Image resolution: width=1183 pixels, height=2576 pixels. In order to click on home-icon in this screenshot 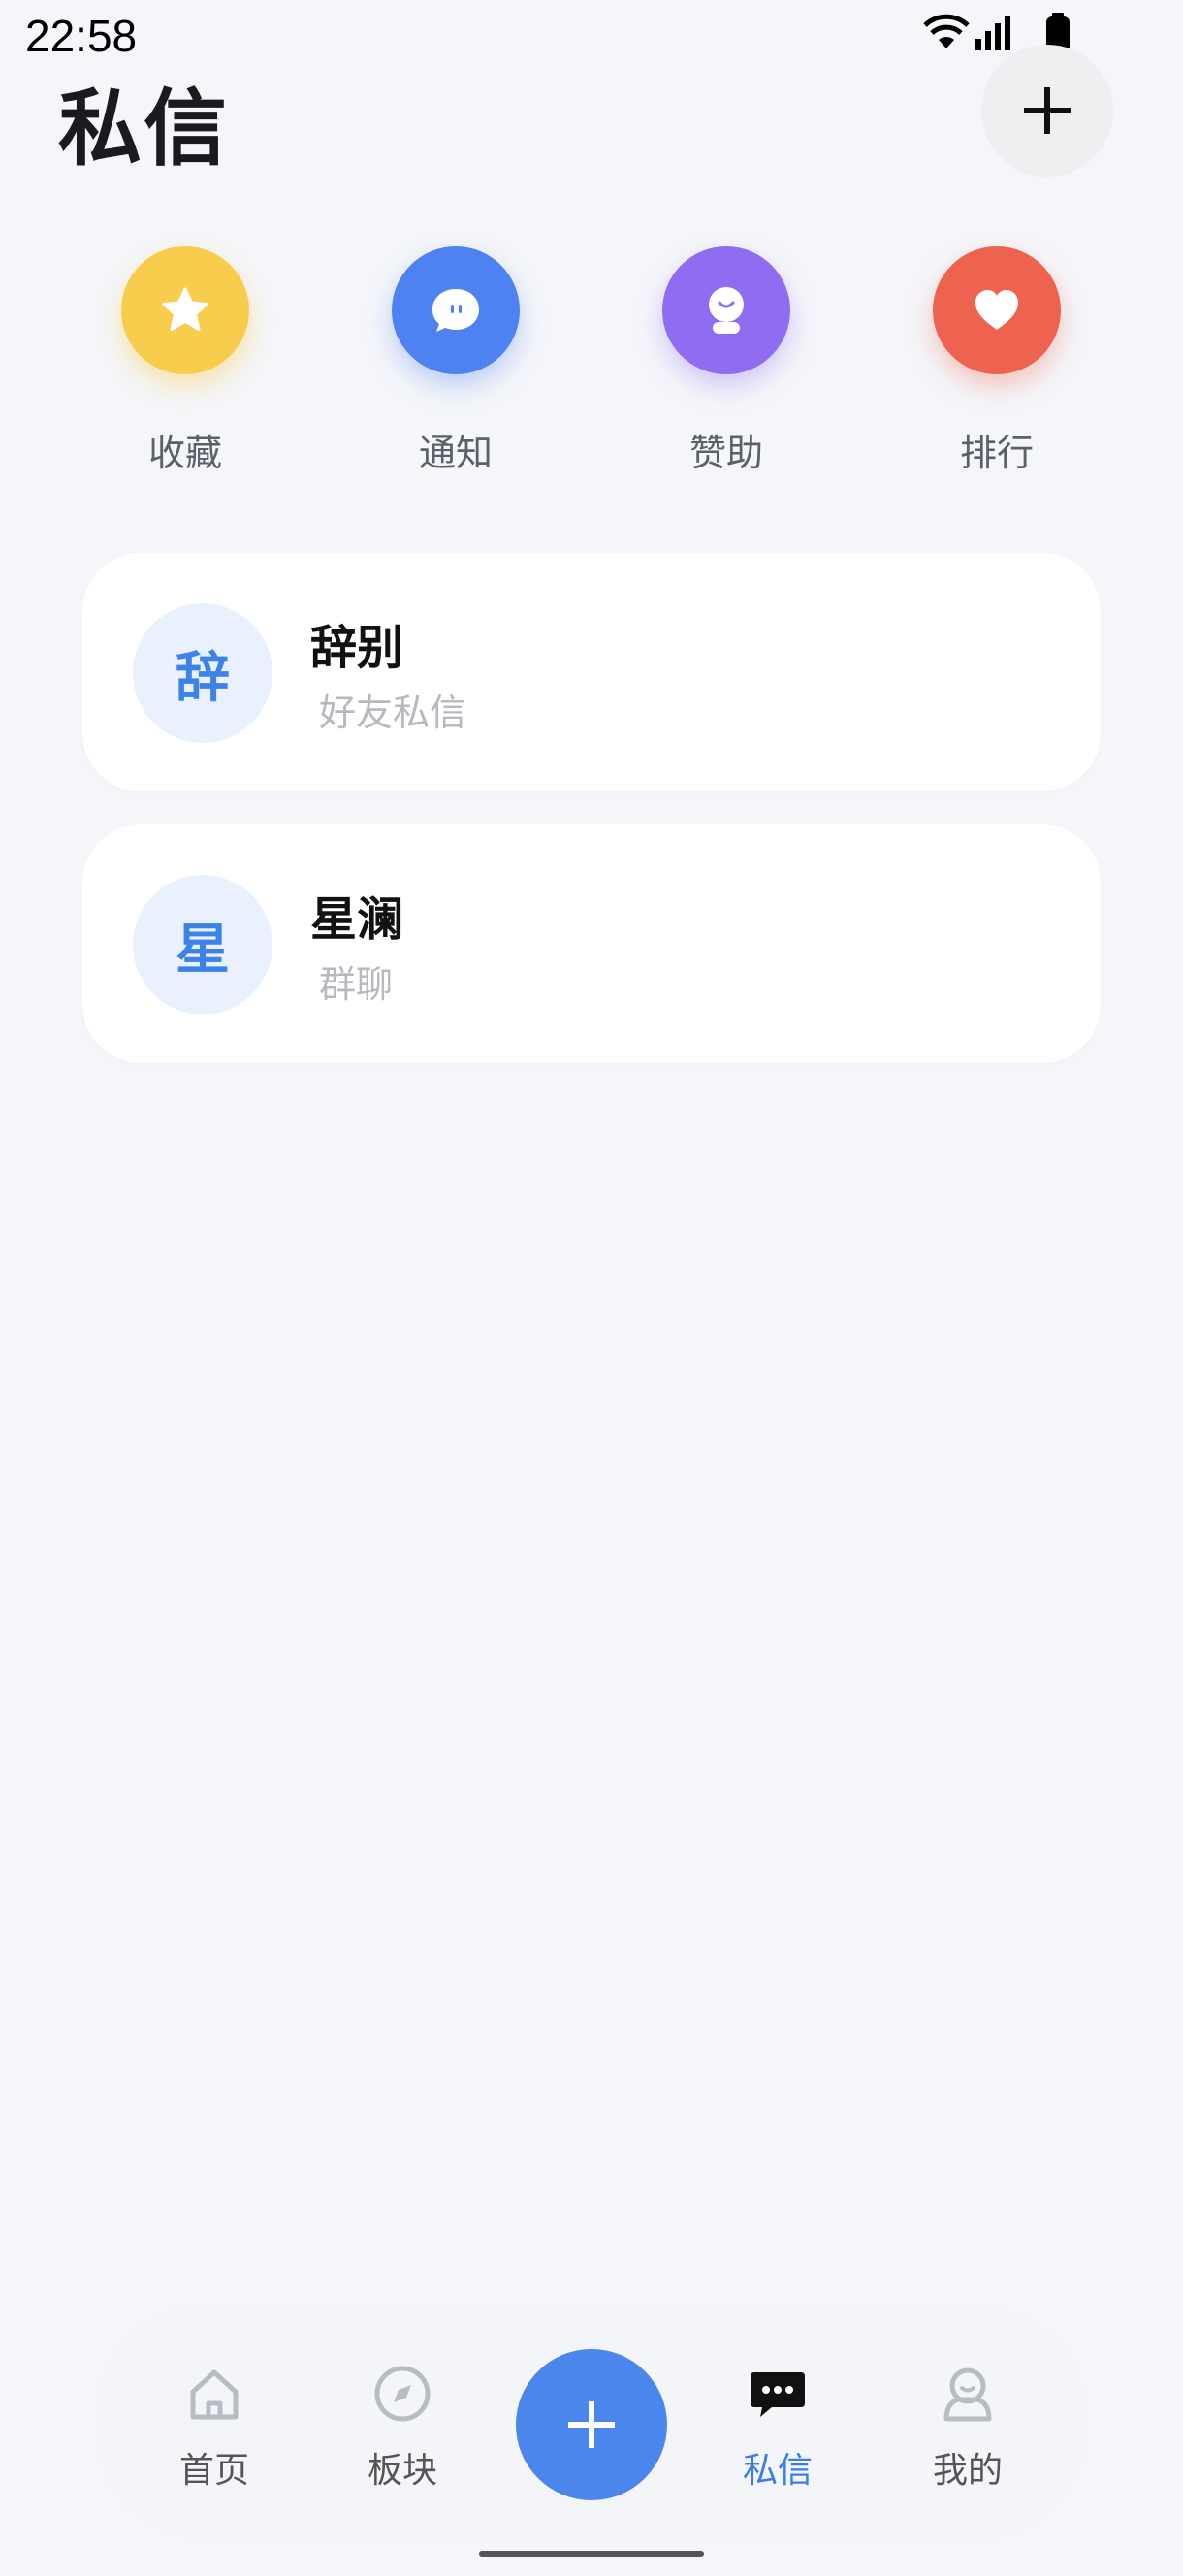, I will do `click(214, 2394)`.